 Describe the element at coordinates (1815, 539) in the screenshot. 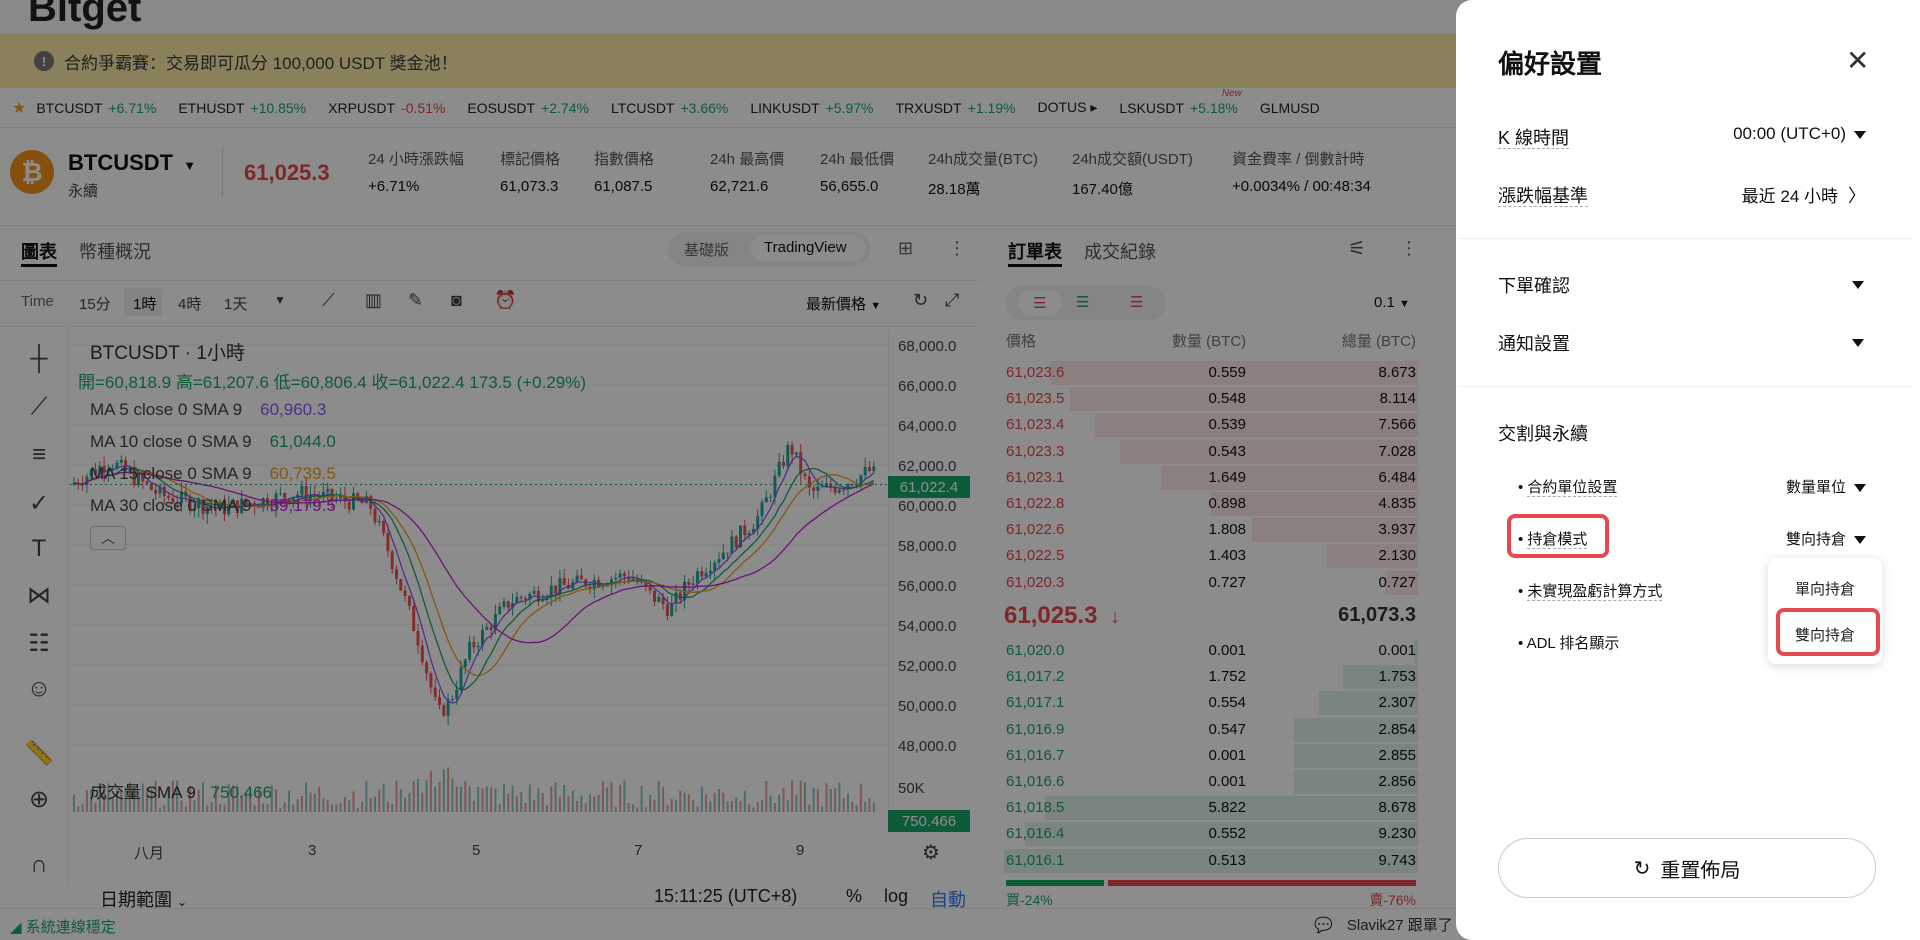

I see `position-mode-value: 雙向持倉` at that location.